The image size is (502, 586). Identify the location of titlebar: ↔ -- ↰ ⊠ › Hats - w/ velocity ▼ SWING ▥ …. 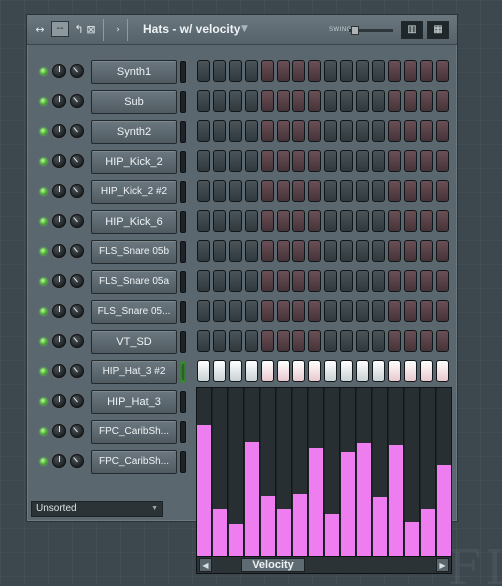
(242, 30).